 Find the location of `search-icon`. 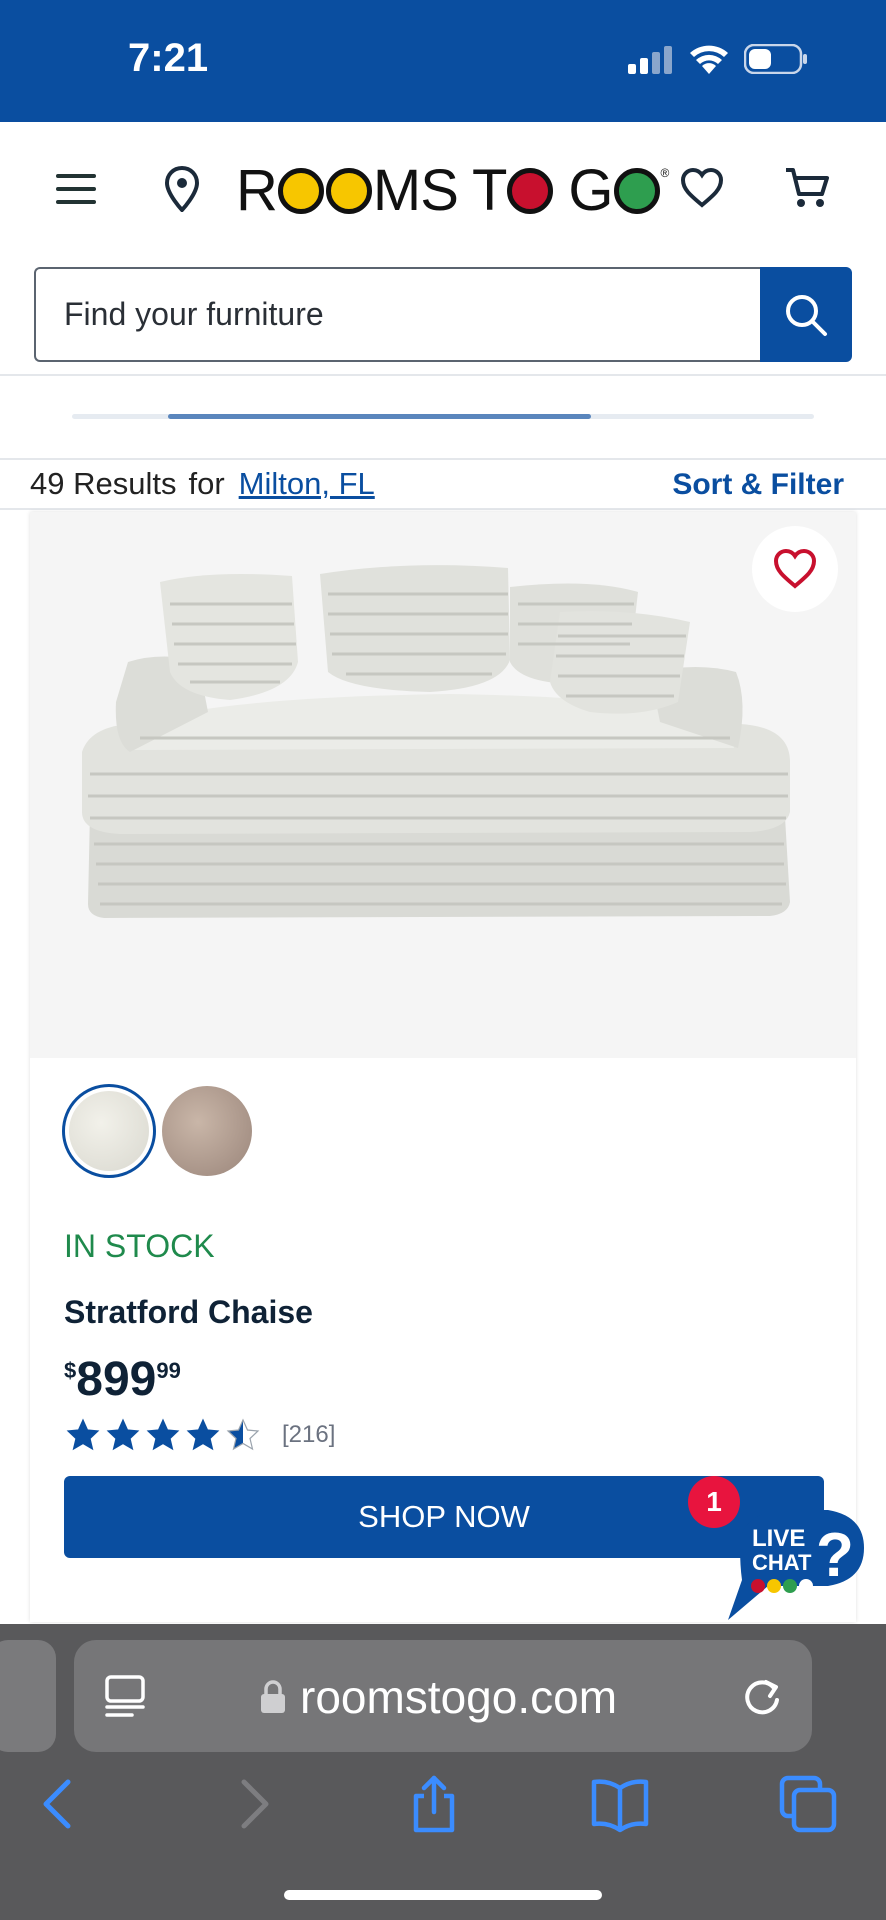

search-icon is located at coordinates (806, 315).